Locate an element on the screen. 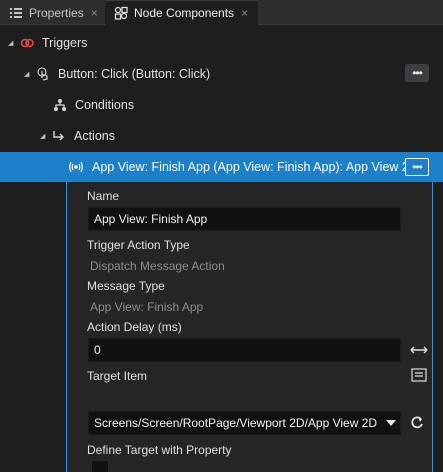 This screenshot has width=443, height=472. trigger-action-type-label: Trigger Action Type is located at coordinates (138, 245).